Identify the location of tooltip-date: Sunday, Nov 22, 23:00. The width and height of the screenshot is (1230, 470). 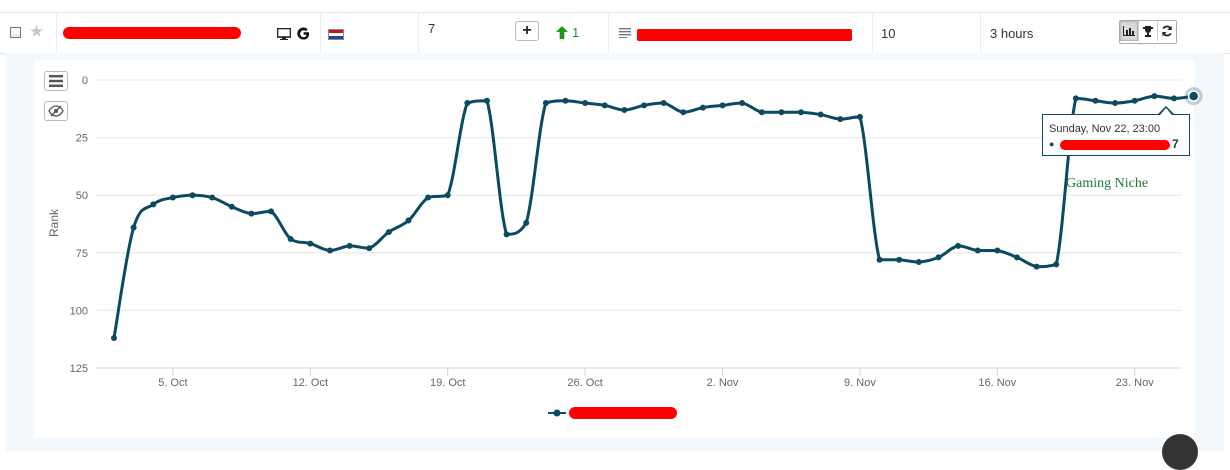
(1105, 129).